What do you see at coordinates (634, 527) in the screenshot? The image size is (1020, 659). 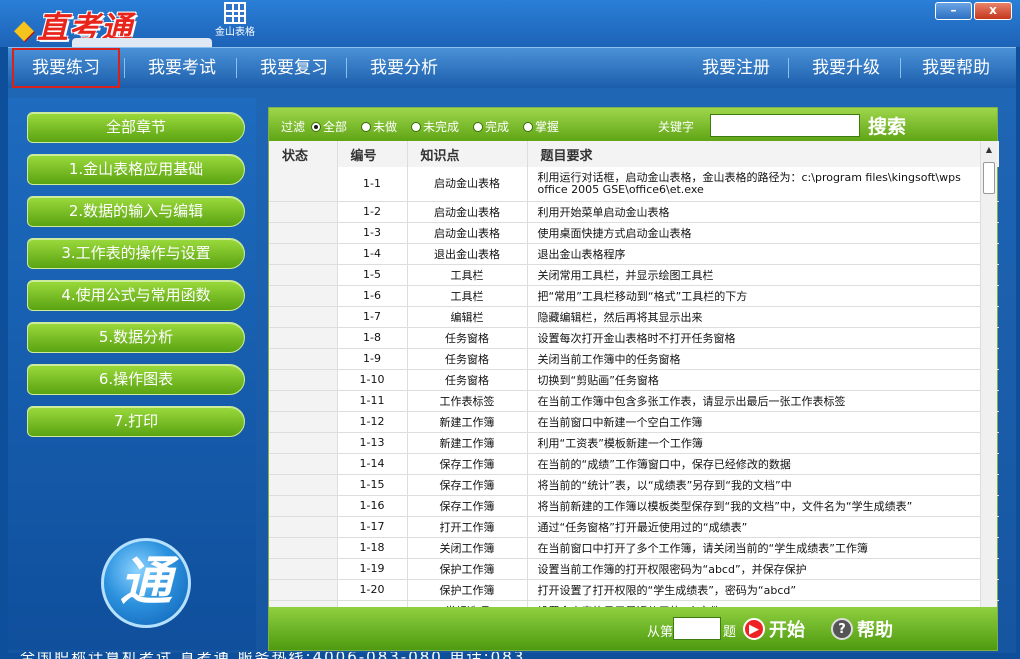 I see `table-row: 1-17 打开工作簿 通过“任务窗格”打开最近使用过的“成绩表”` at bounding box center [634, 527].